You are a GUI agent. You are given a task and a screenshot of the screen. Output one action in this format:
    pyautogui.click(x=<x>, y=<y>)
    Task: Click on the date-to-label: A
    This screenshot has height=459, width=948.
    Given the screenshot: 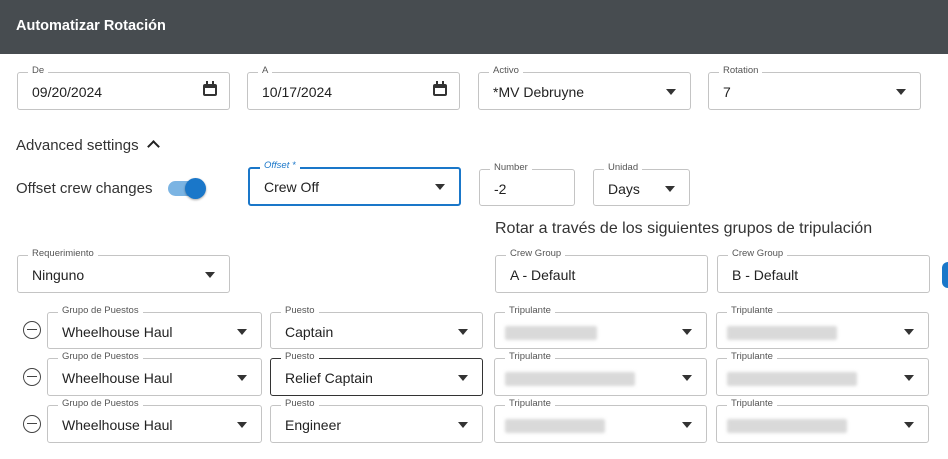 What is the action you would take?
    pyautogui.click(x=265, y=71)
    